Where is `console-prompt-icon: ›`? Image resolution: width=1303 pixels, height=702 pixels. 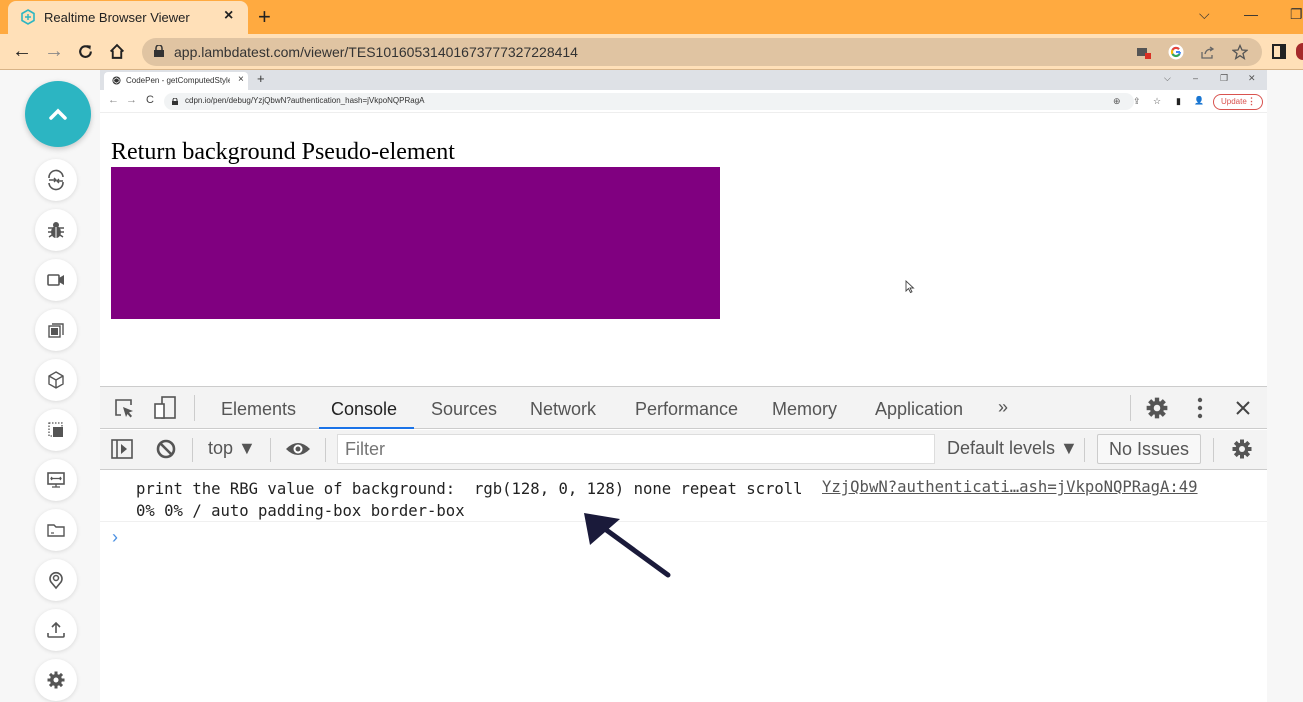
console-prompt-icon: › is located at coordinates (115, 537).